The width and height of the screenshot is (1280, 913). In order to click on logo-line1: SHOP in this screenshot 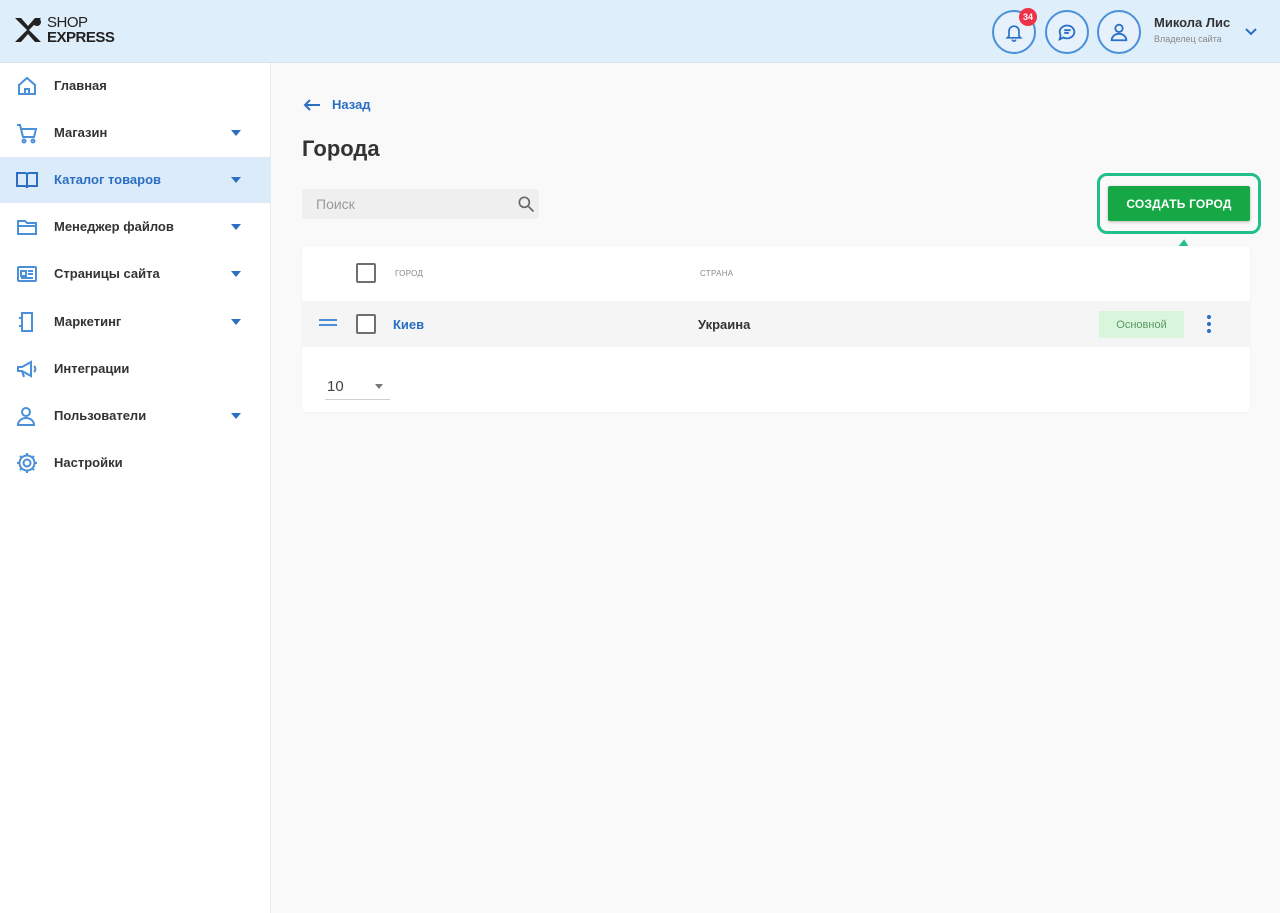, I will do `click(67, 22)`.